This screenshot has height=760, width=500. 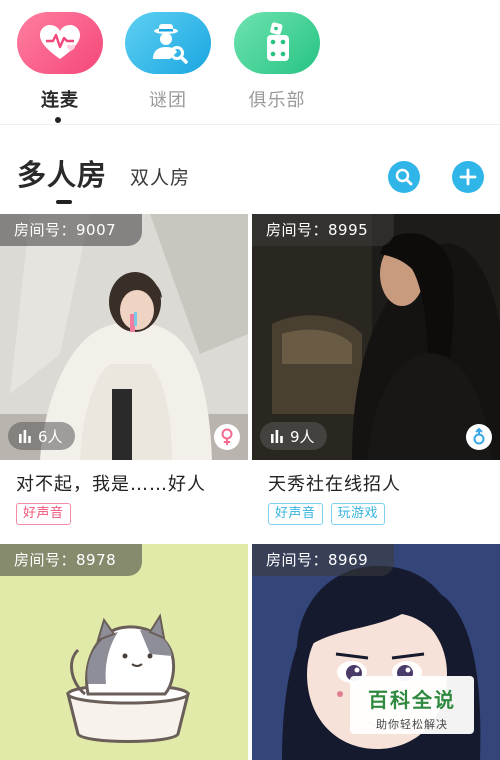 I want to click on room-title: 天秀社在线招人, so click(x=334, y=484).